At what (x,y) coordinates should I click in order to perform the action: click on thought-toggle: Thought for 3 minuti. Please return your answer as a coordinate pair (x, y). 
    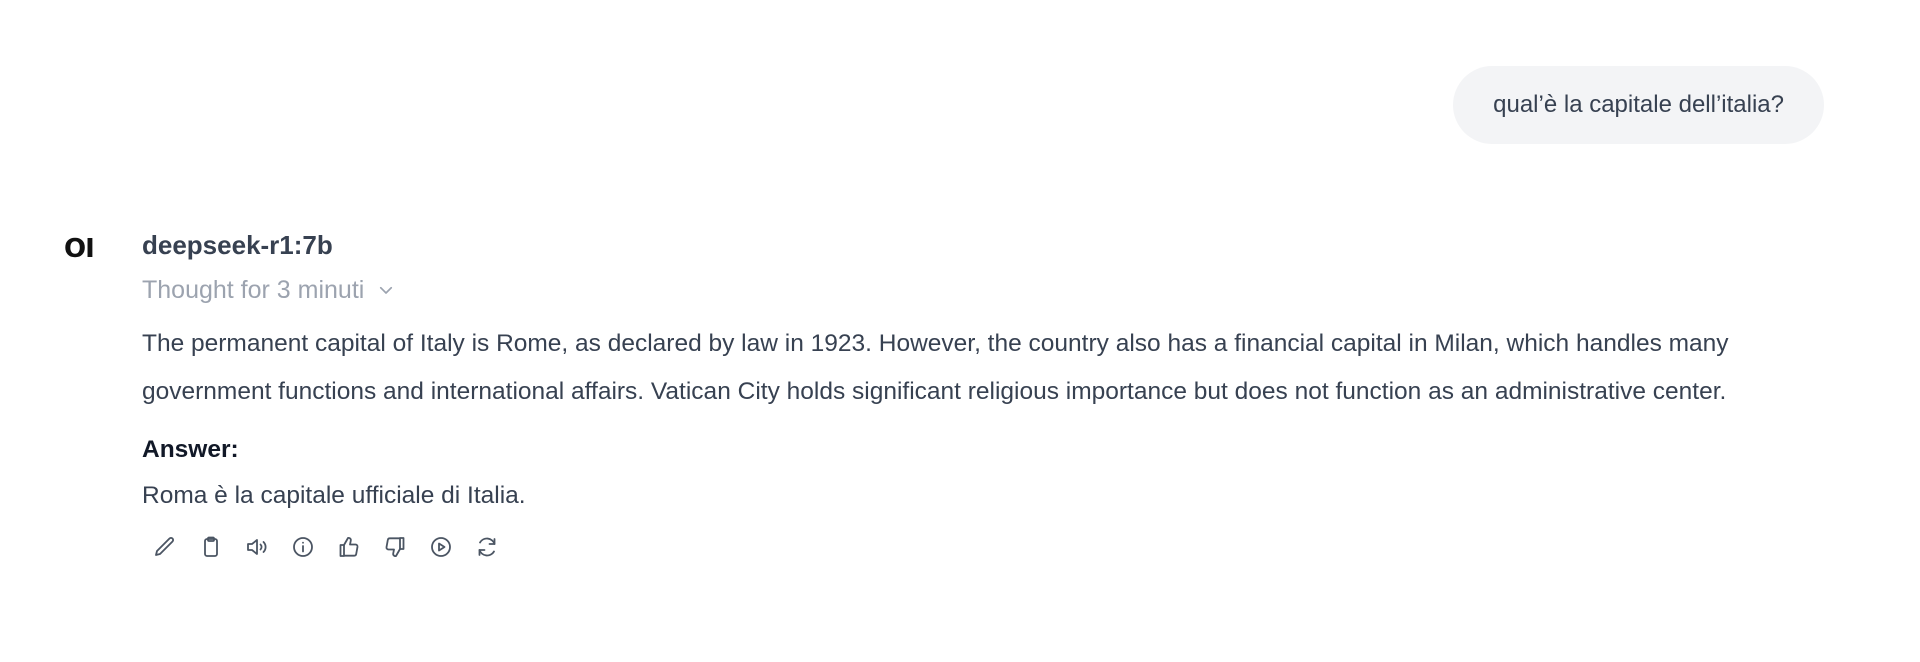
    Looking at the image, I should click on (983, 290).